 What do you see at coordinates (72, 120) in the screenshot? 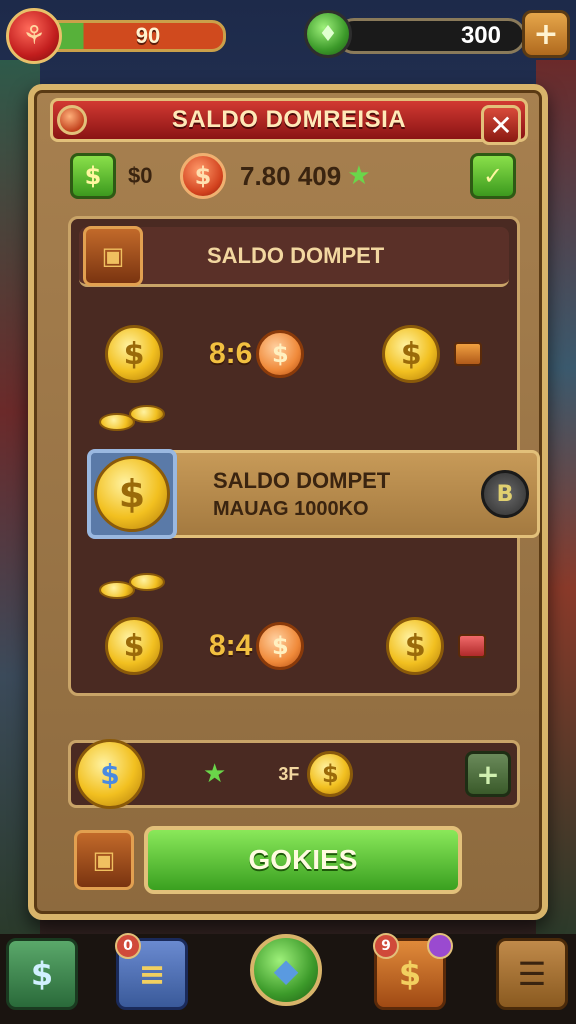
I see `title-gem-icon` at bounding box center [72, 120].